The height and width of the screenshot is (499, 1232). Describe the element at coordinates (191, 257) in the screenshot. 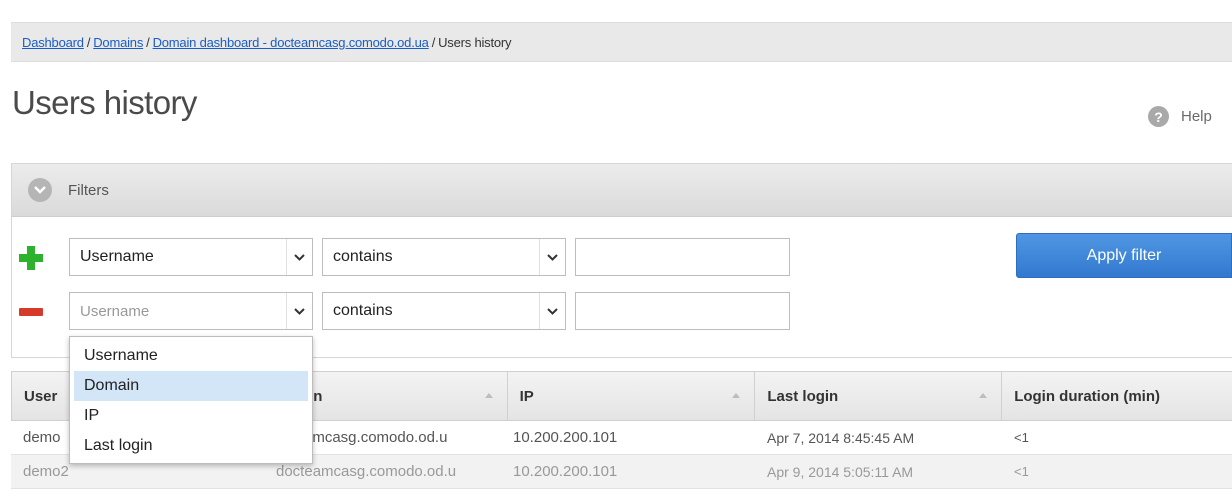

I see `filter-field-select-1: Username` at that location.